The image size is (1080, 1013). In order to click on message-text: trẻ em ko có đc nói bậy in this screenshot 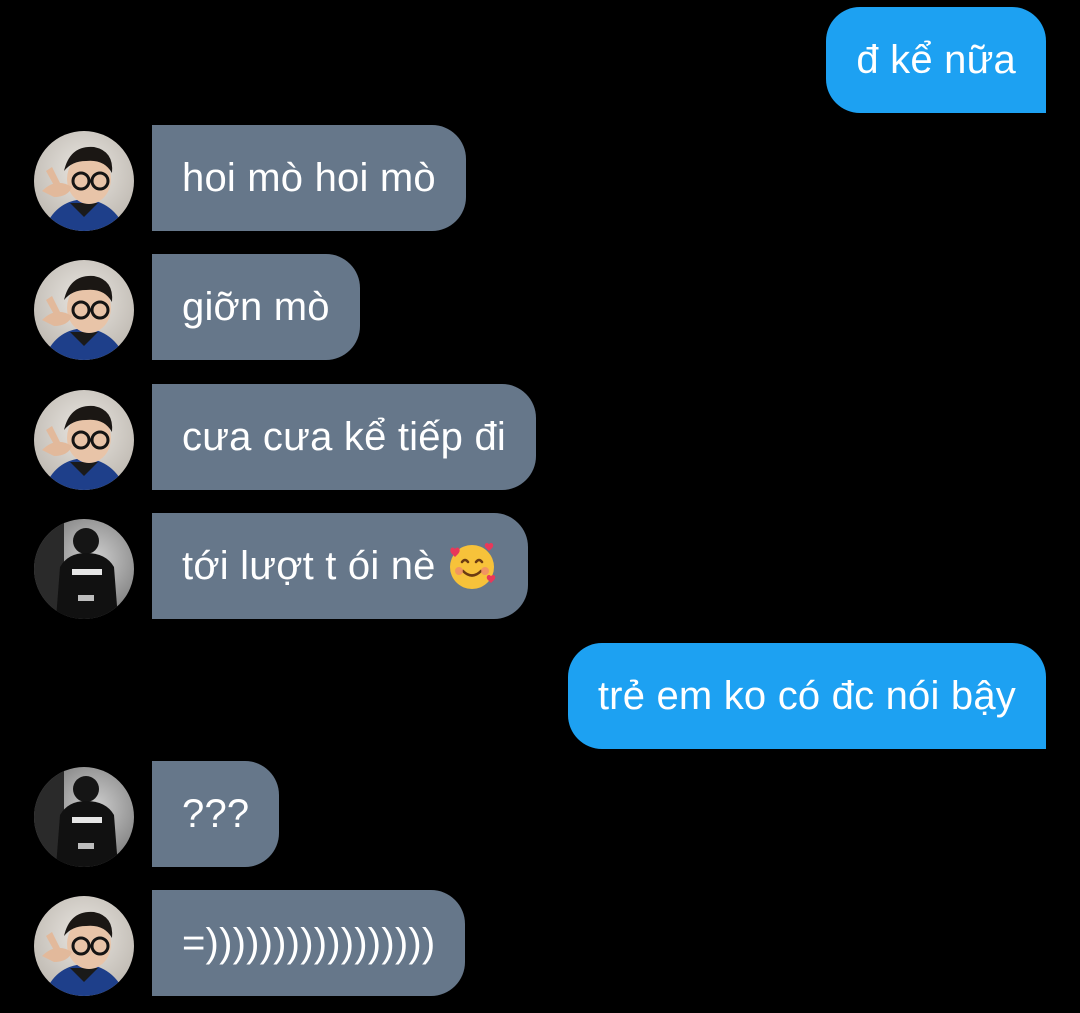, I will do `click(806, 695)`.